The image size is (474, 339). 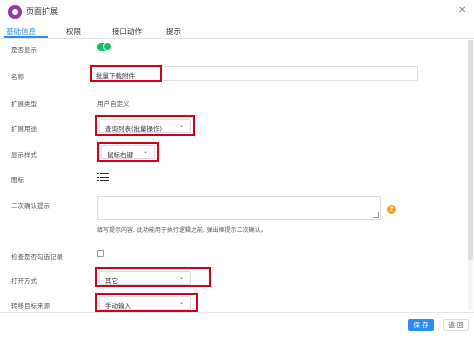 I want to click on tab-bar: 基础信息 权限 接口动作 提示, so click(x=237, y=31).